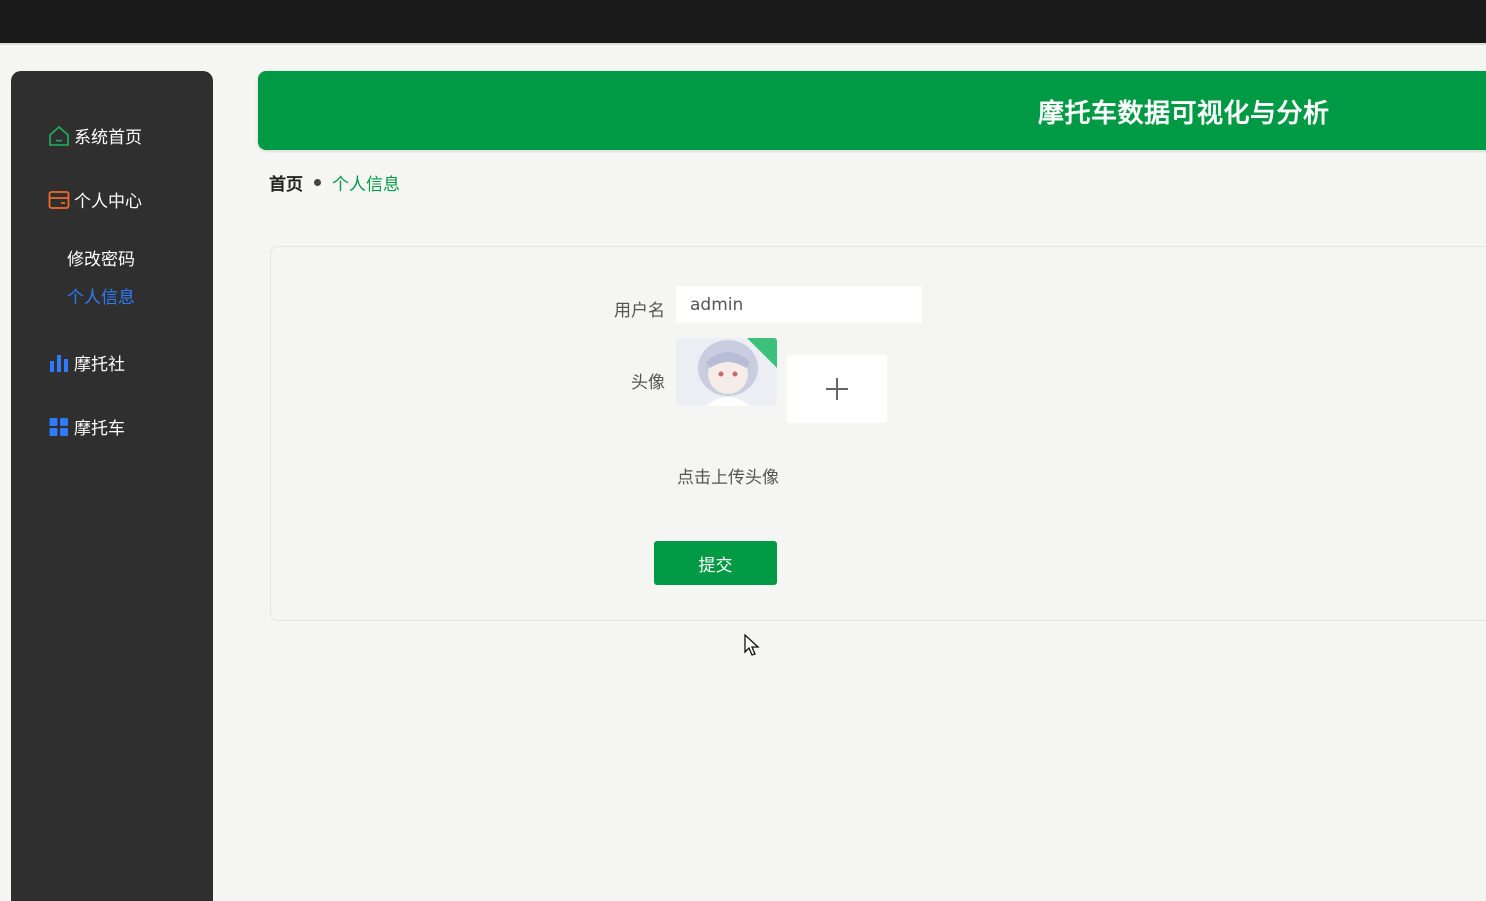 The width and height of the screenshot is (1486, 901). I want to click on wallet-icon, so click(59, 199).